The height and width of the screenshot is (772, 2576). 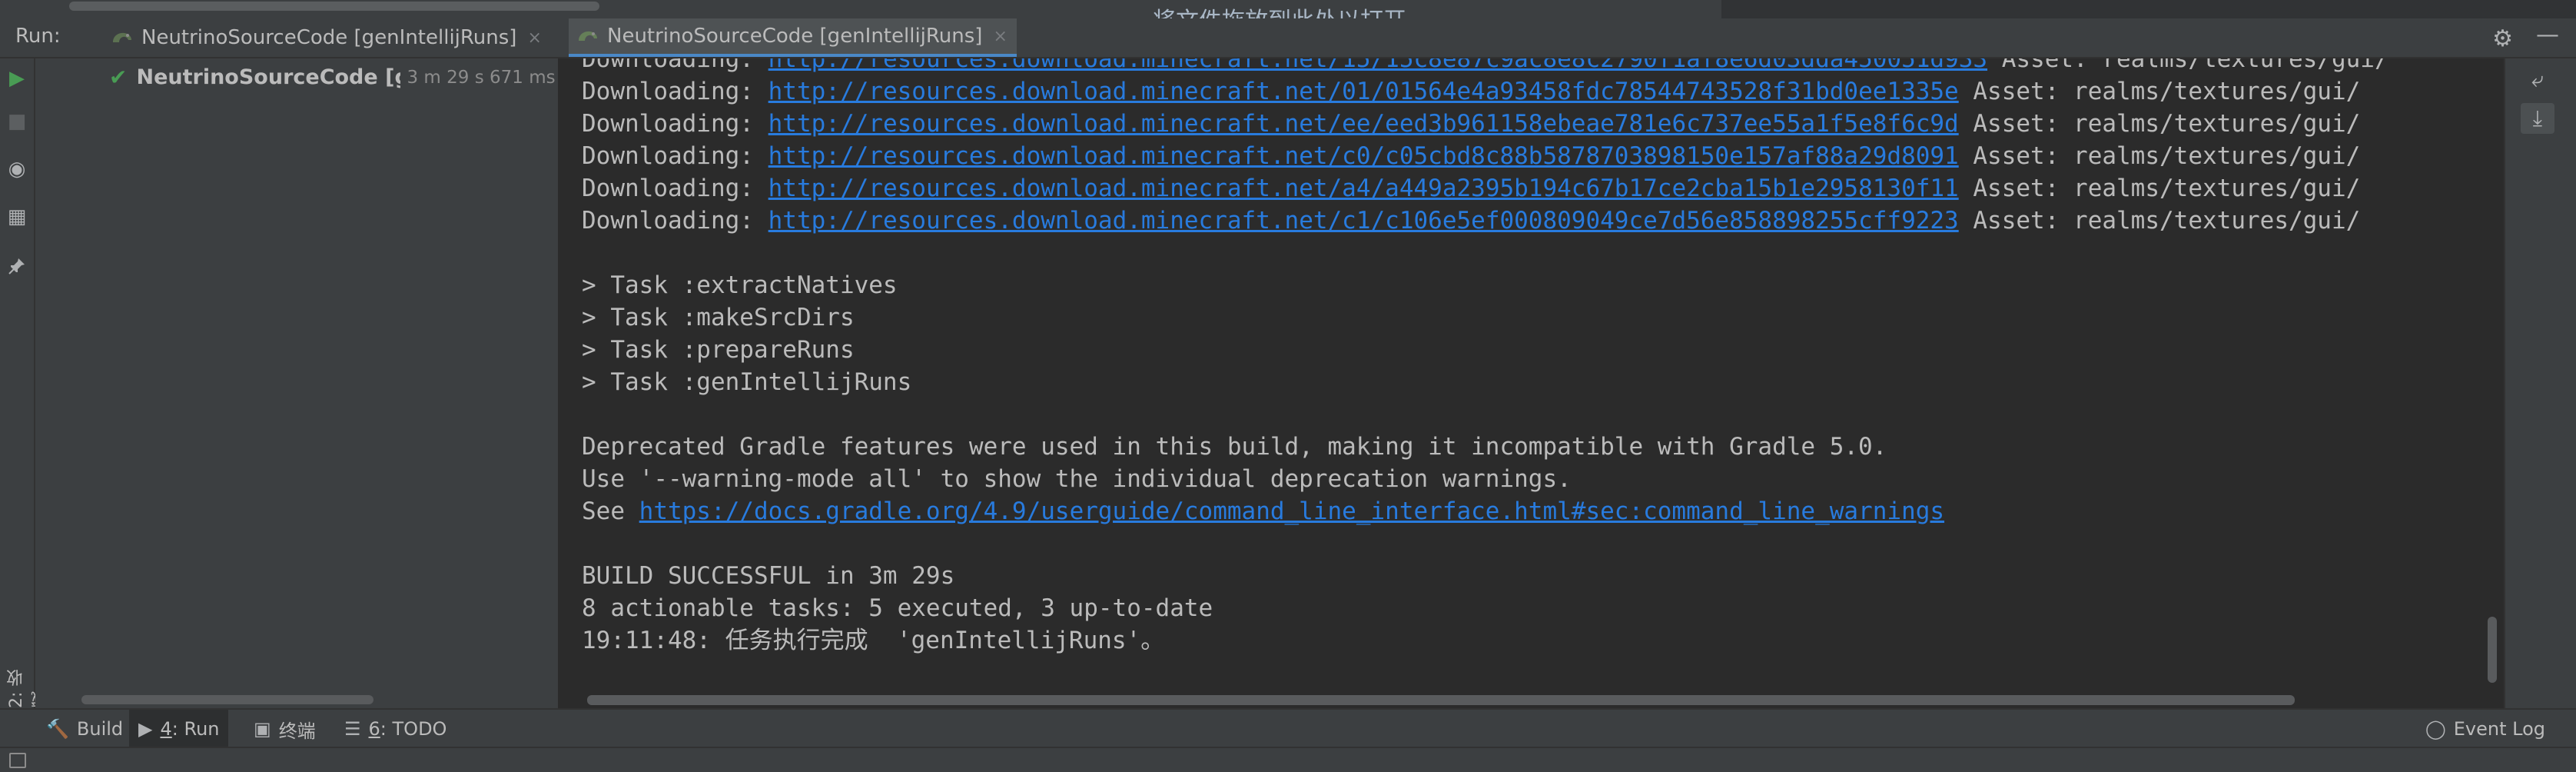 What do you see at coordinates (2499, 729) in the screenshot?
I see `event-log-label: Event Log` at bounding box center [2499, 729].